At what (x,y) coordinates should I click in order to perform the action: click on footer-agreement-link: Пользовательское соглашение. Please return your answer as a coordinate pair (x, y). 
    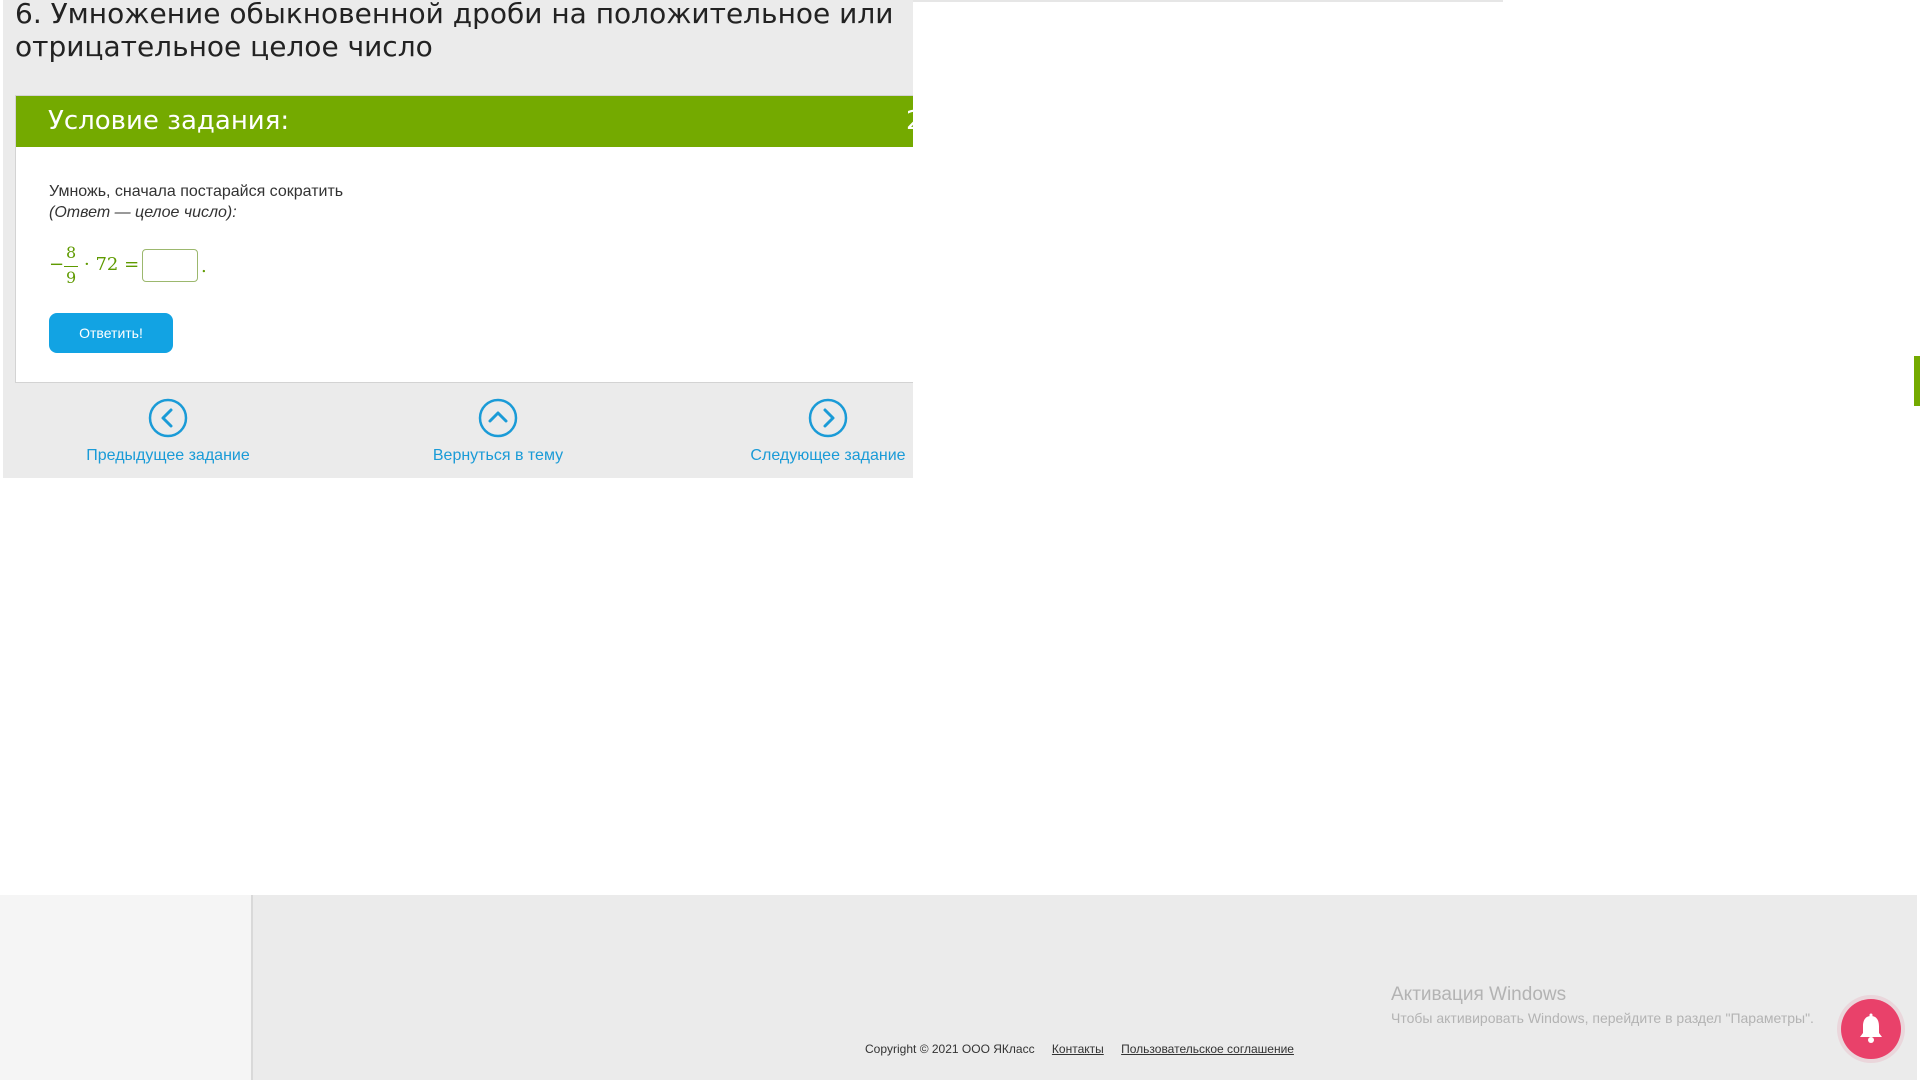
    Looking at the image, I should click on (1207, 1049).